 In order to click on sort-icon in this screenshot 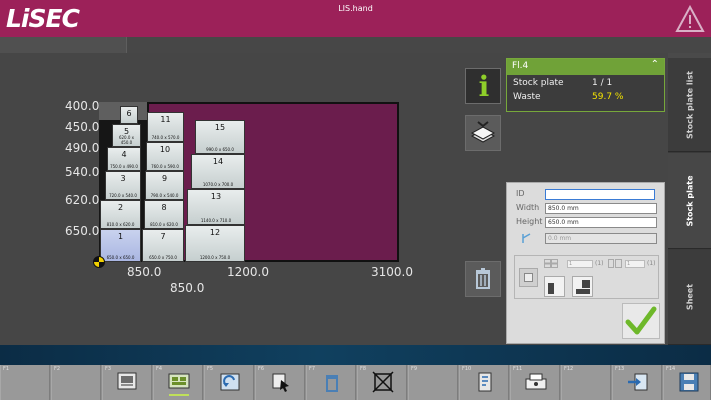, I will do `click(485, 382)`.